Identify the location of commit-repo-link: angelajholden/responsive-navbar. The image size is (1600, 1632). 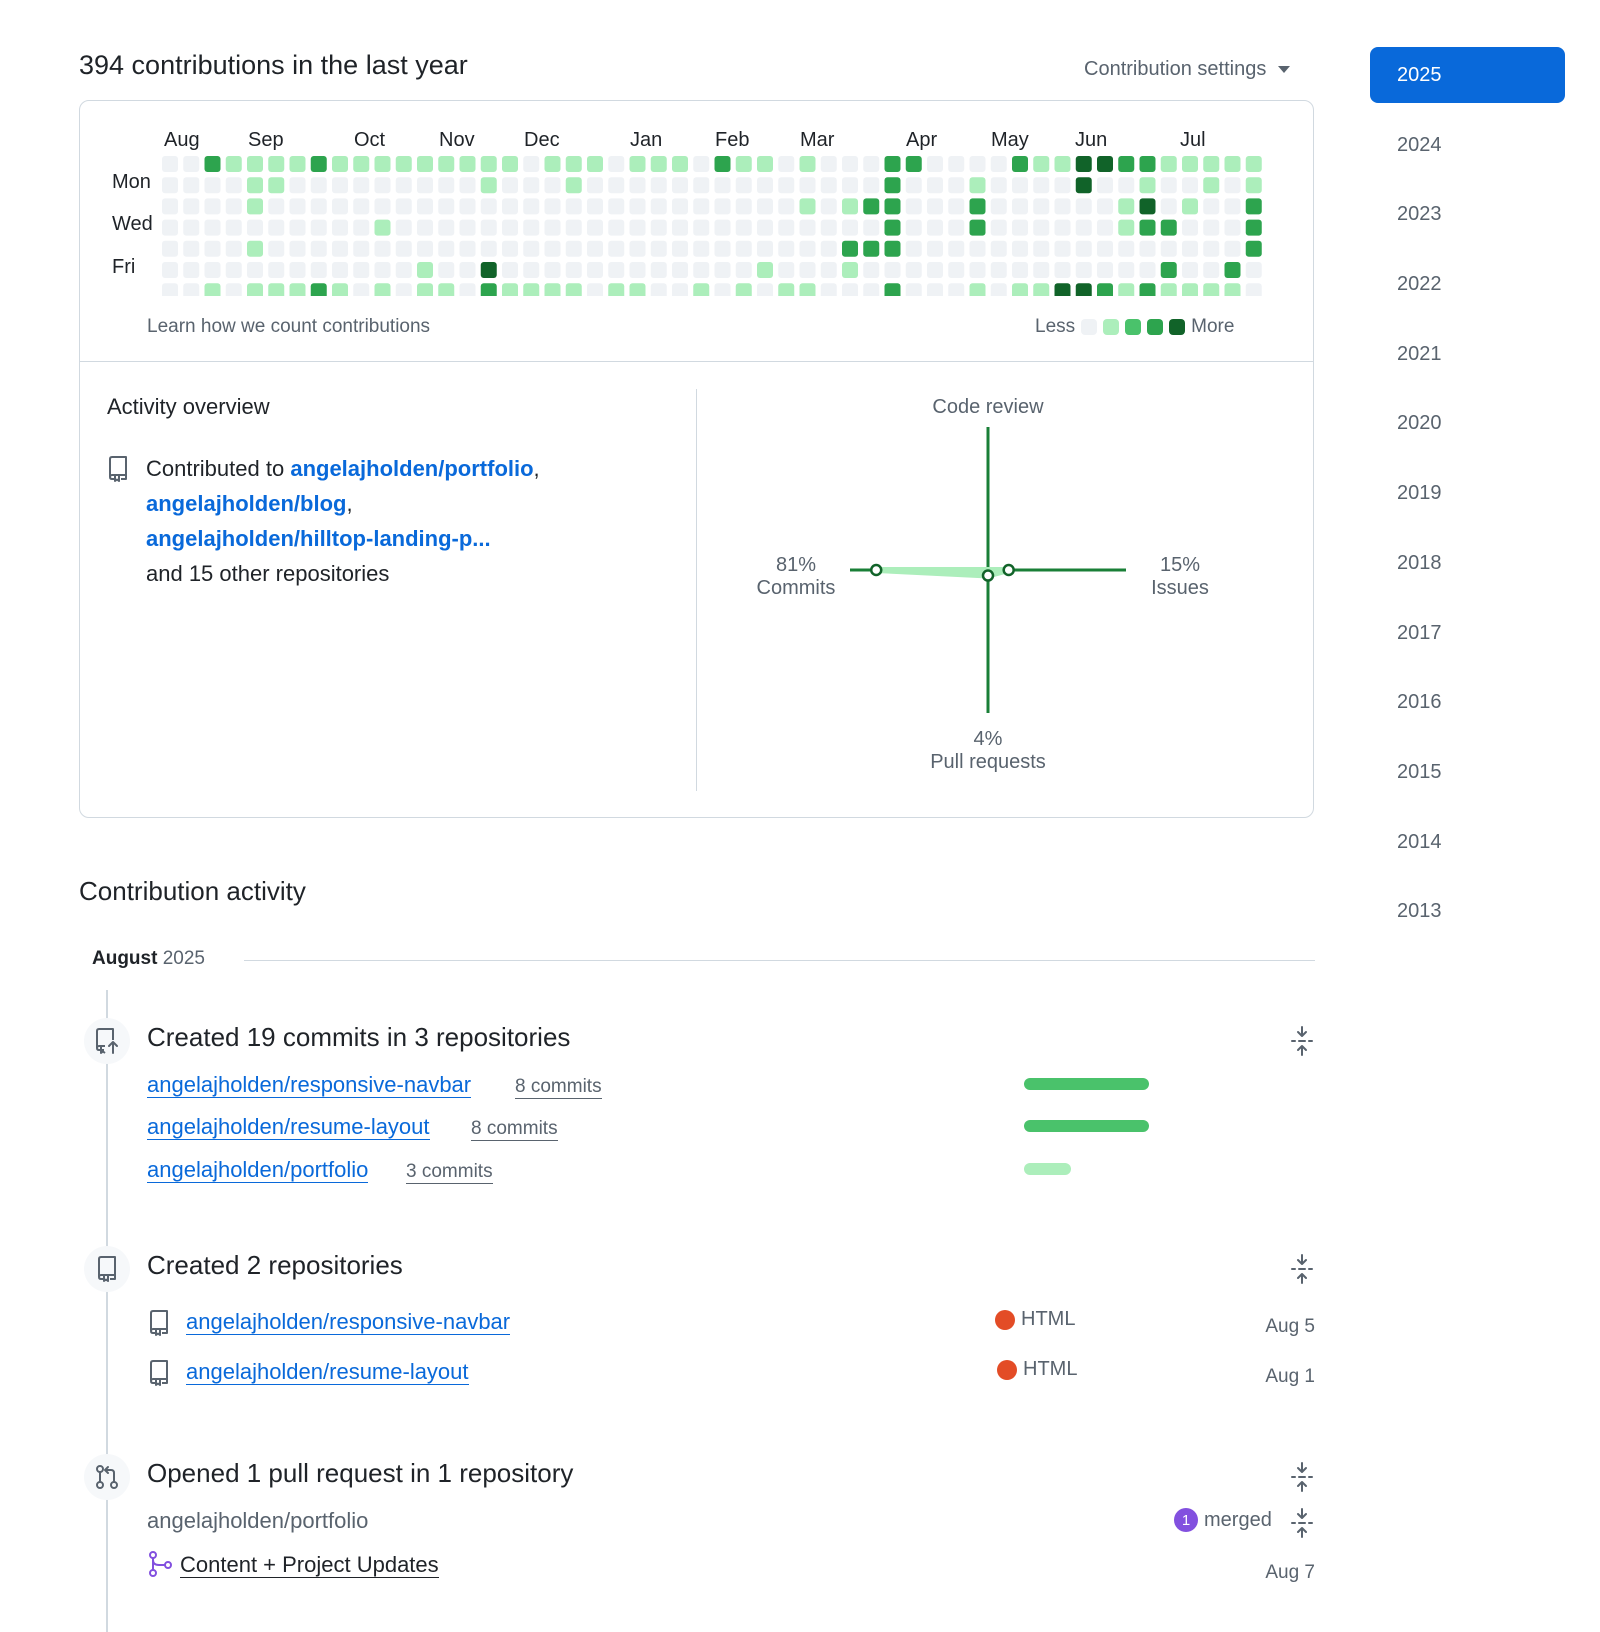
(309, 1085).